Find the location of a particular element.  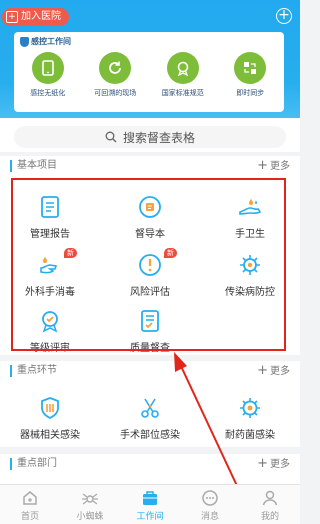

device-icon is located at coordinates (50, 408).